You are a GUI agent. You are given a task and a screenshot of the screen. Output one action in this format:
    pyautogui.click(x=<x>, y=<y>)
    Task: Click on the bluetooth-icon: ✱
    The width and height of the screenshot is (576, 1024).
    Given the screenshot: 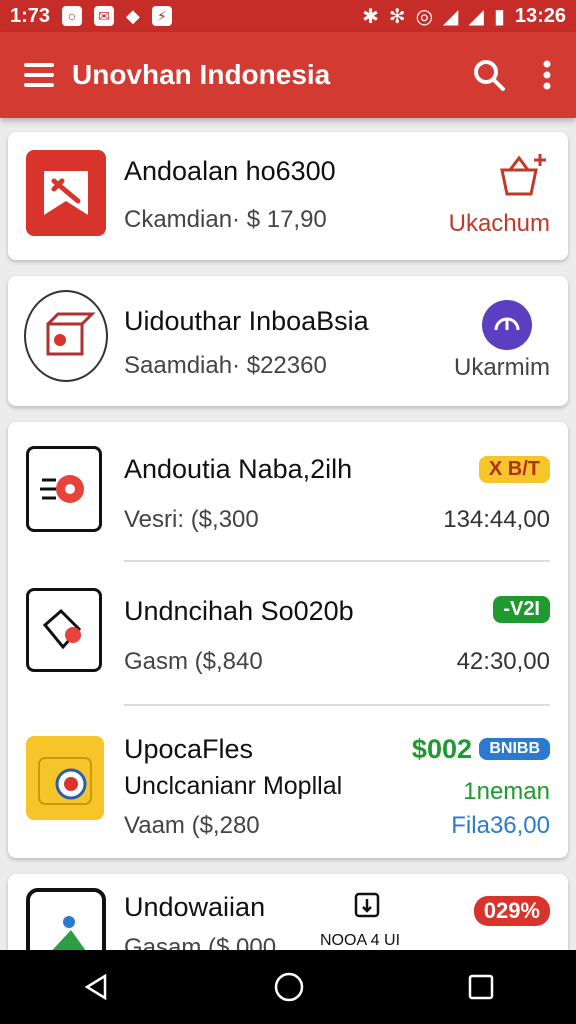 What is the action you would take?
    pyautogui.click(x=370, y=16)
    